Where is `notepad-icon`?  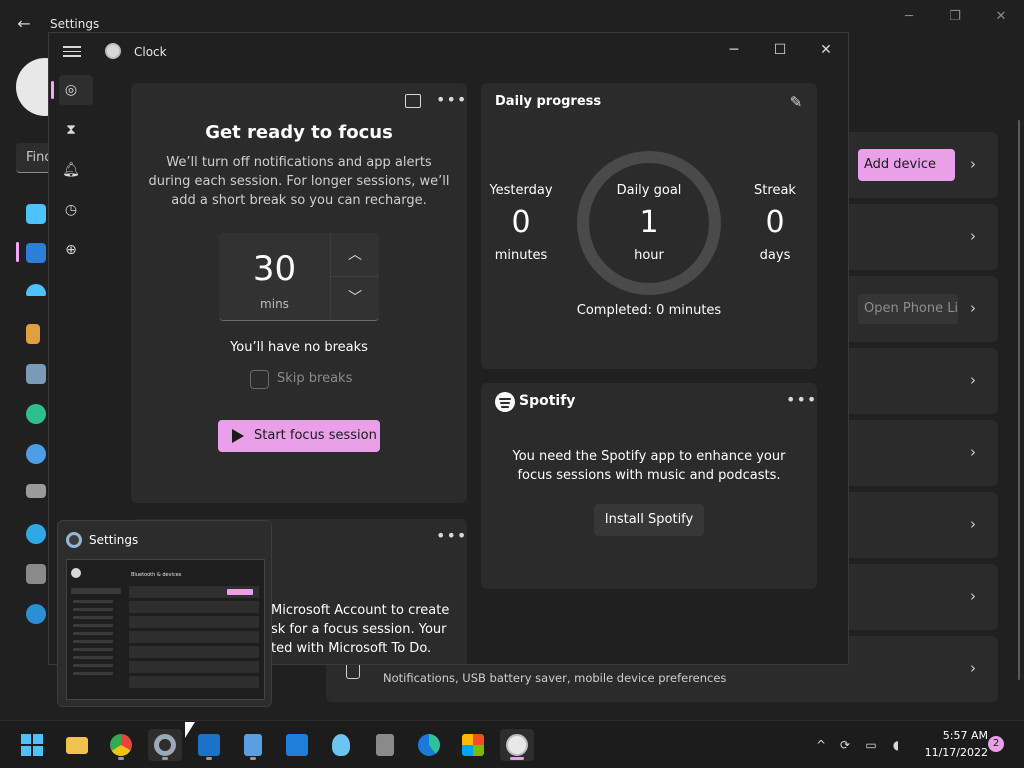
notepad-icon is located at coordinates (253, 745).